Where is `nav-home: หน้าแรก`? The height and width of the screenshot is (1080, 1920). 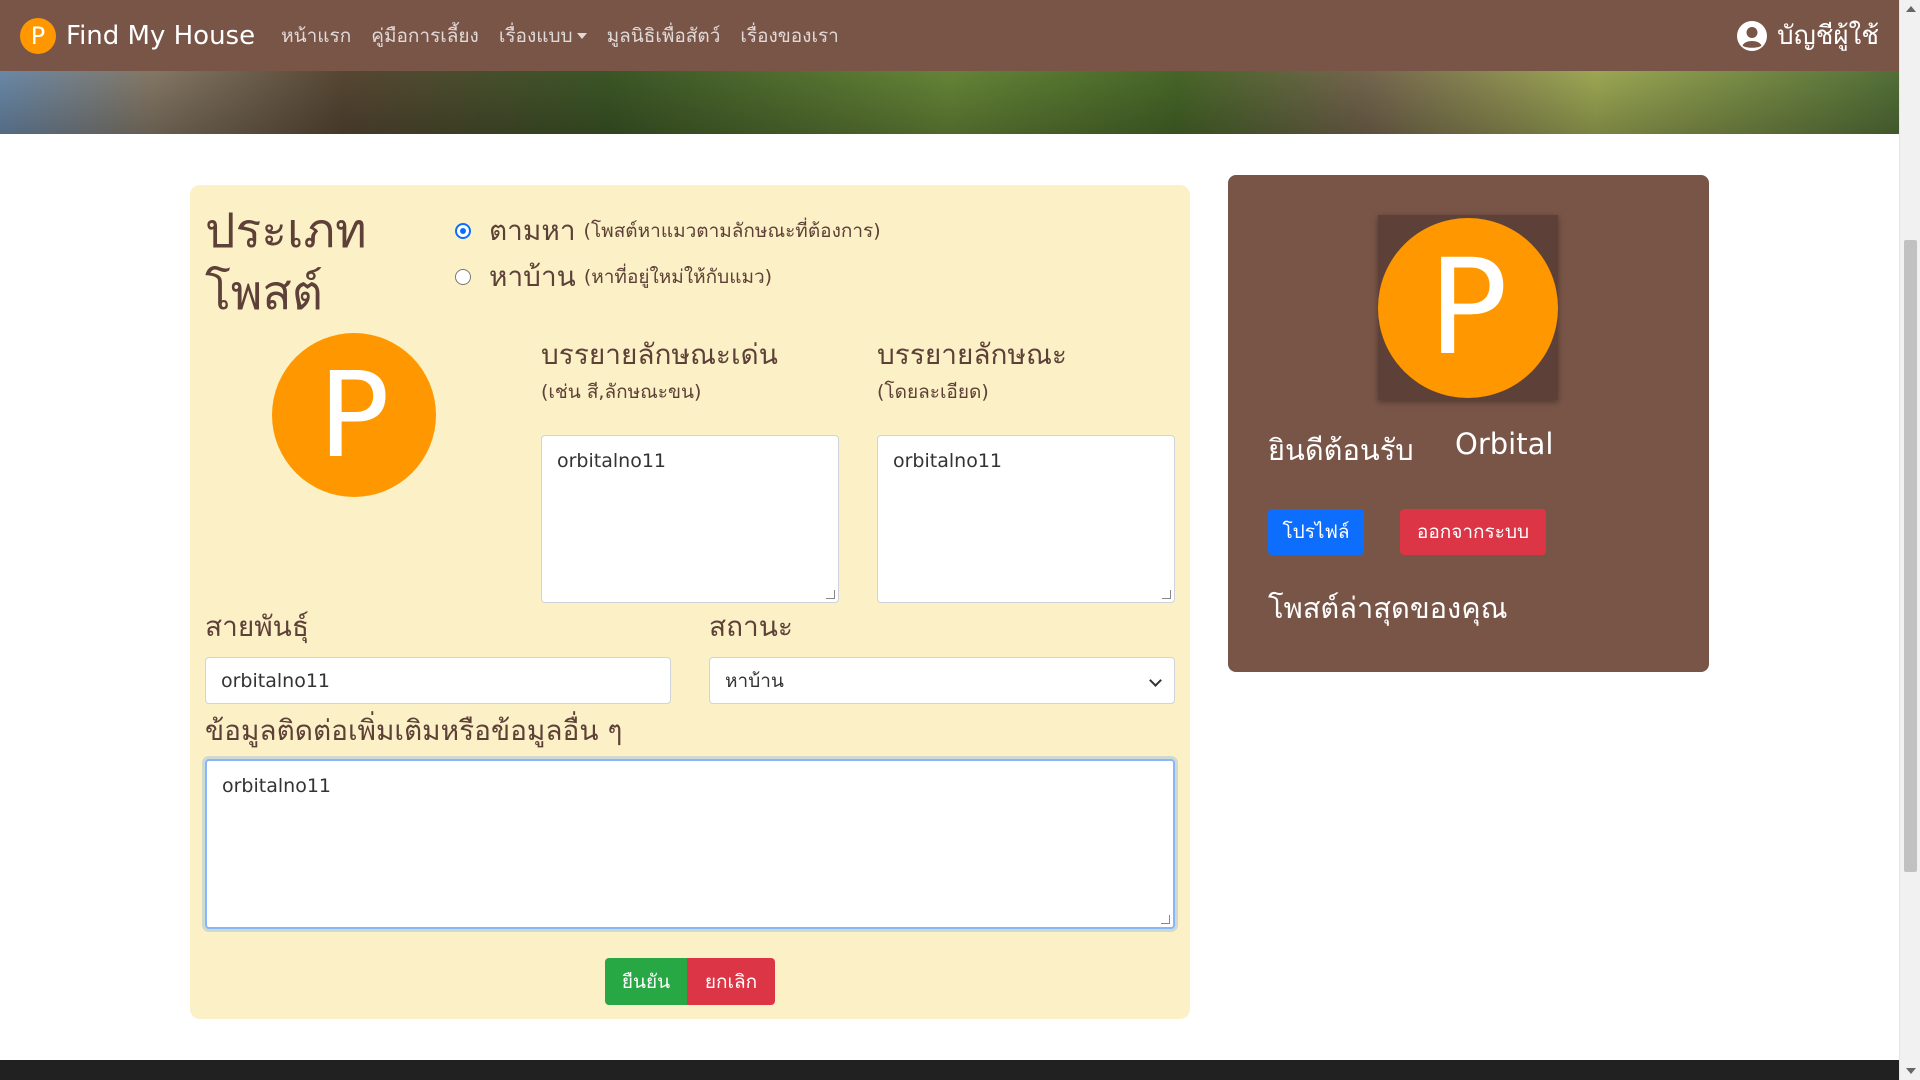 nav-home: หน้าแรก is located at coordinates (316, 36).